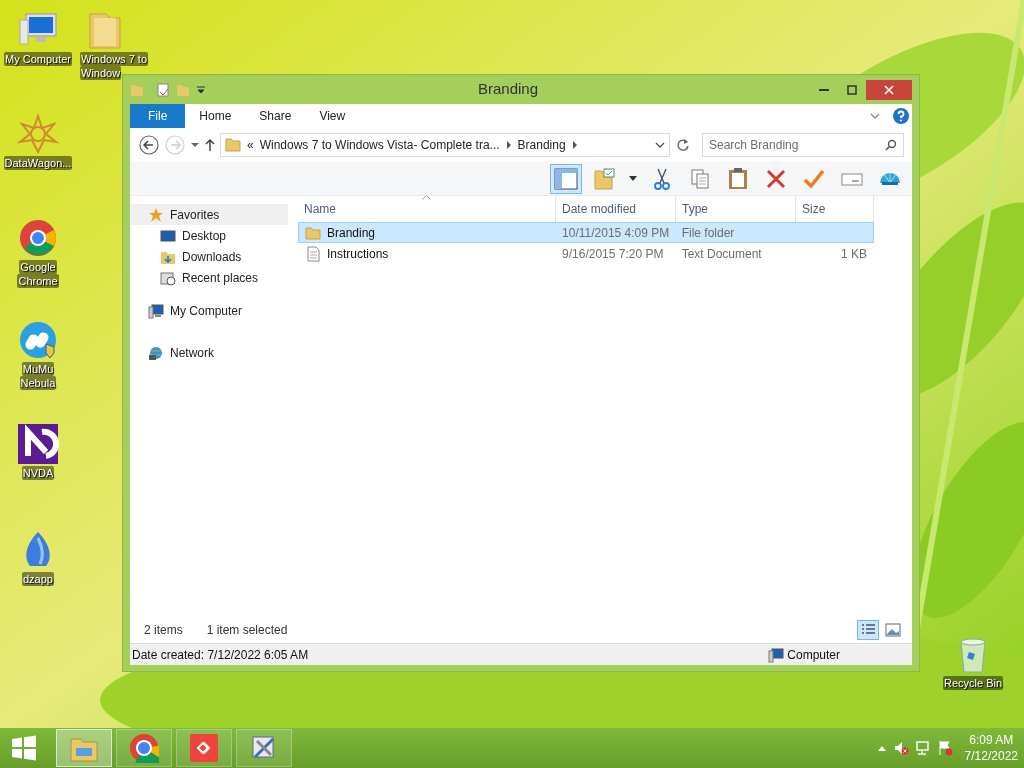  I want to click on maximize-icon, so click(852, 89).